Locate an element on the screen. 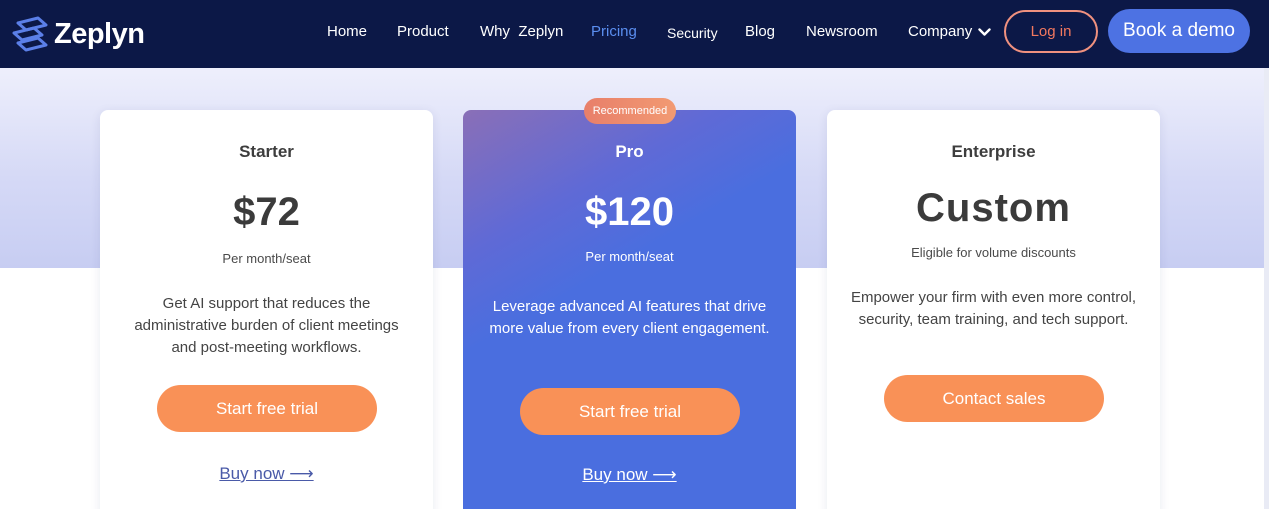  nav-home: Home is located at coordinates (347, 32).